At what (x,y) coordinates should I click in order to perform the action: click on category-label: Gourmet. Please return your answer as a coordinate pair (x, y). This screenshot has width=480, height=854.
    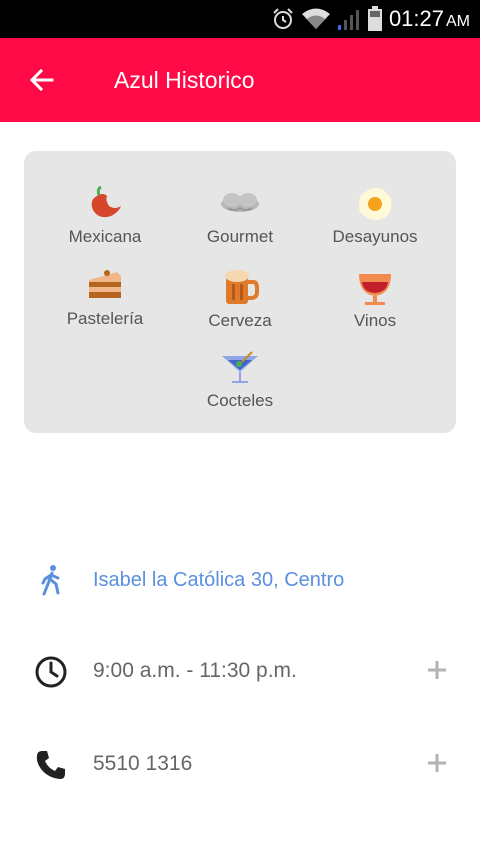
    Looking at the image, I should click on (240, 236).